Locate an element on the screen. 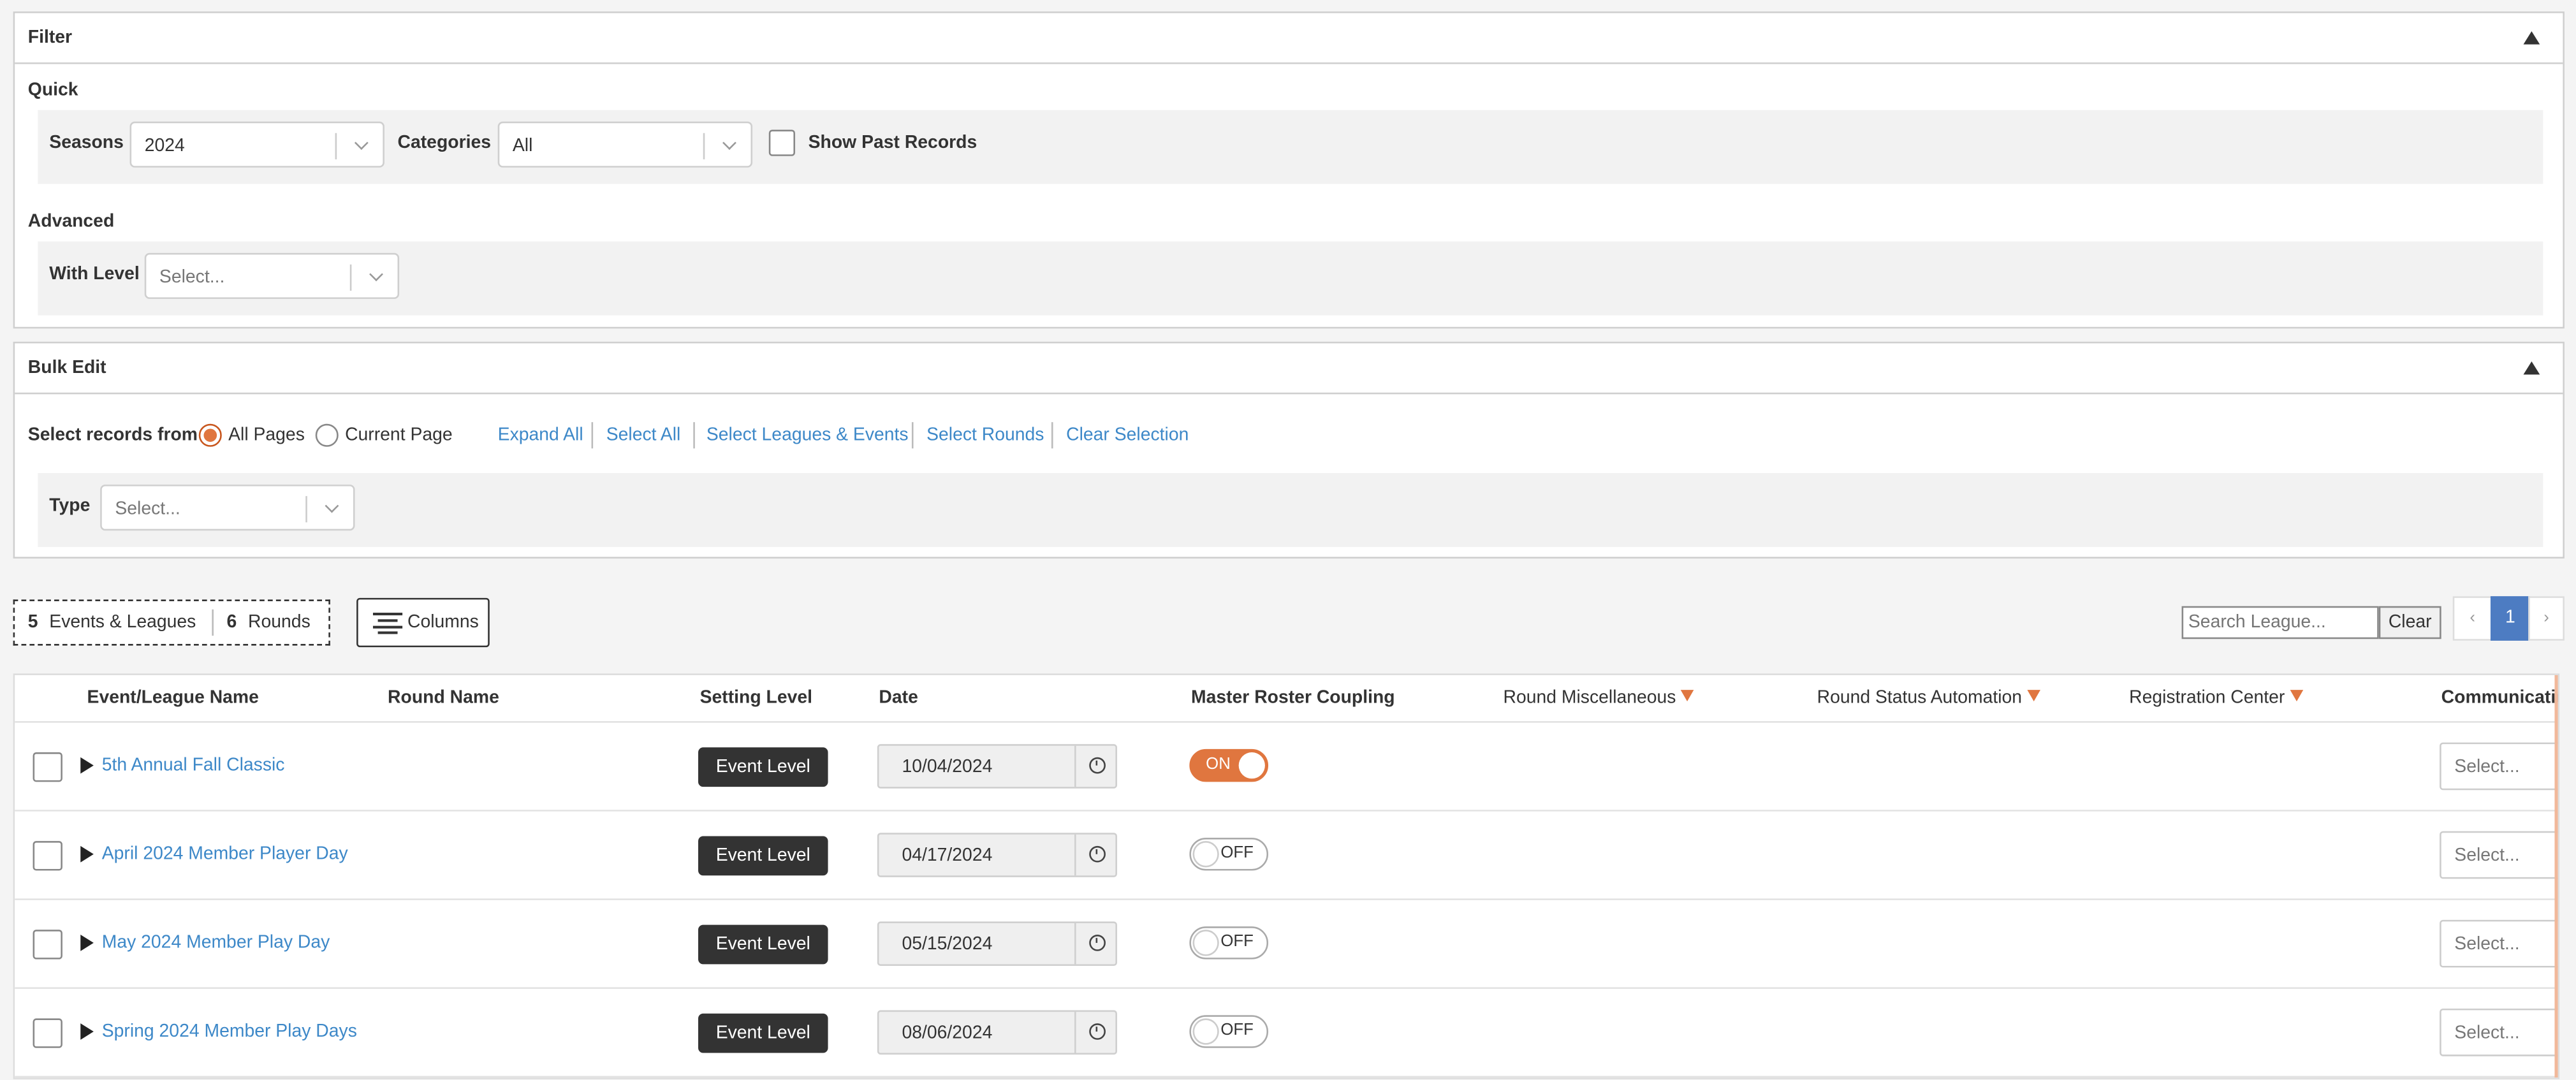 This screenshot has width=2576, height=1080. toggle-label: ON is located at coordinates (1218, 764).